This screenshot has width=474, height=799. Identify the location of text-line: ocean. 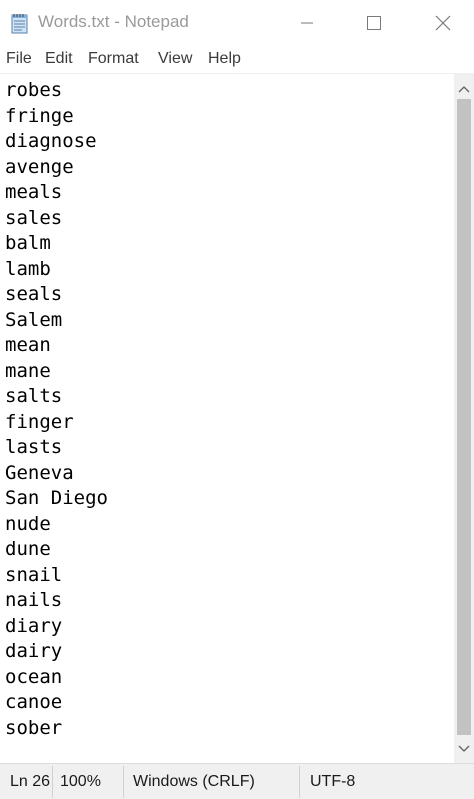
(56, 678).